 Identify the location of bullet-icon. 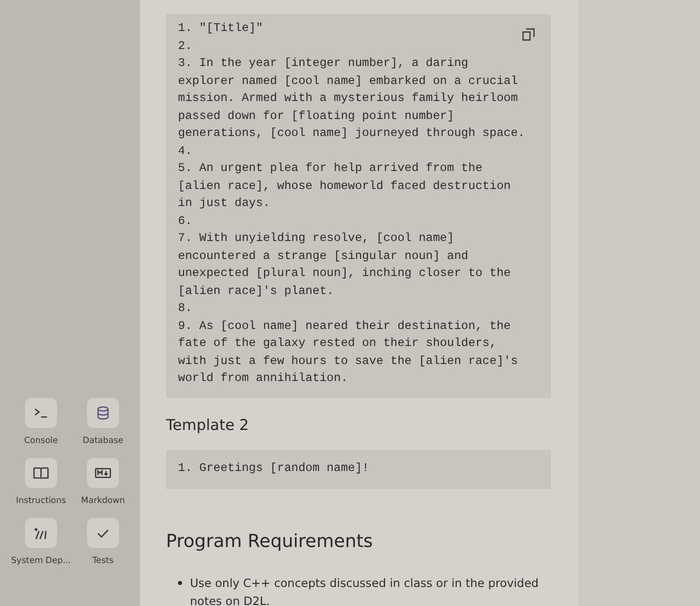
(180, 583).